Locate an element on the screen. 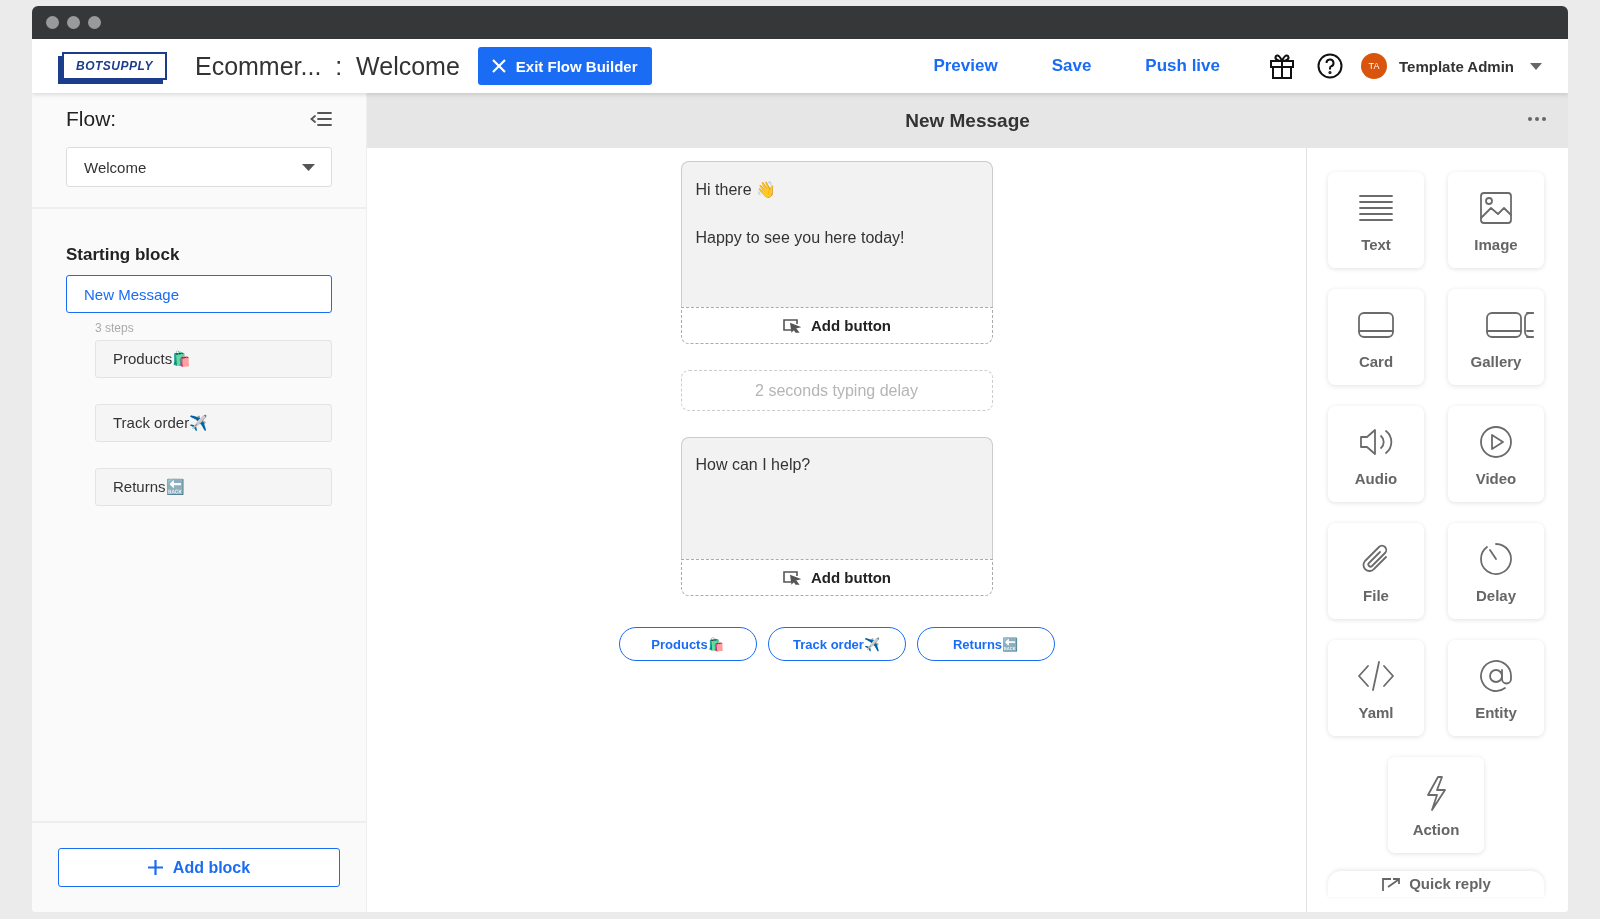 The width and height of the screenshot is (1600, 919). quick-reply-button: Track order✈ is located at coordinates (836, 644).